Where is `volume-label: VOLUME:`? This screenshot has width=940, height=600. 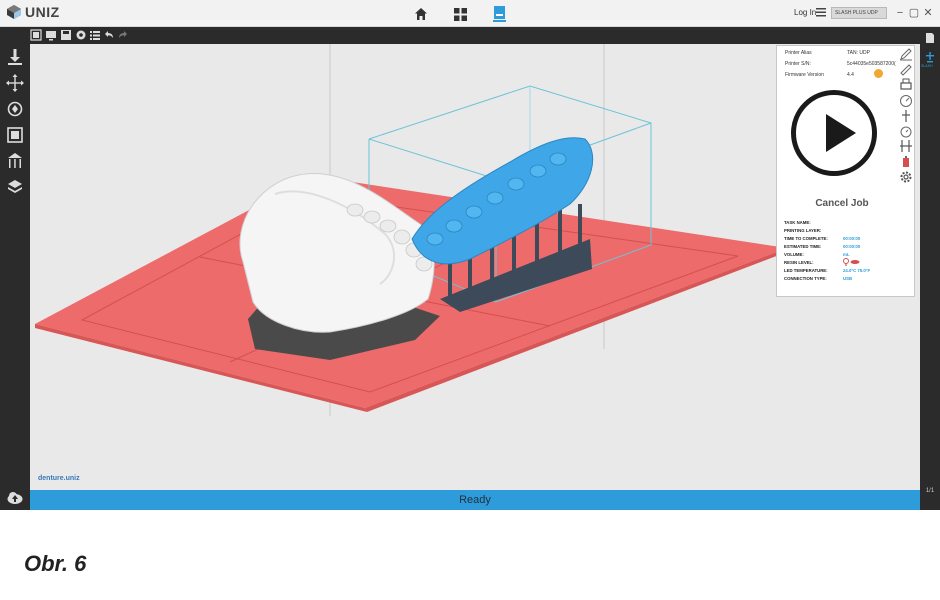
volume-label: VOLUME: is located at coordinates (794, 254).